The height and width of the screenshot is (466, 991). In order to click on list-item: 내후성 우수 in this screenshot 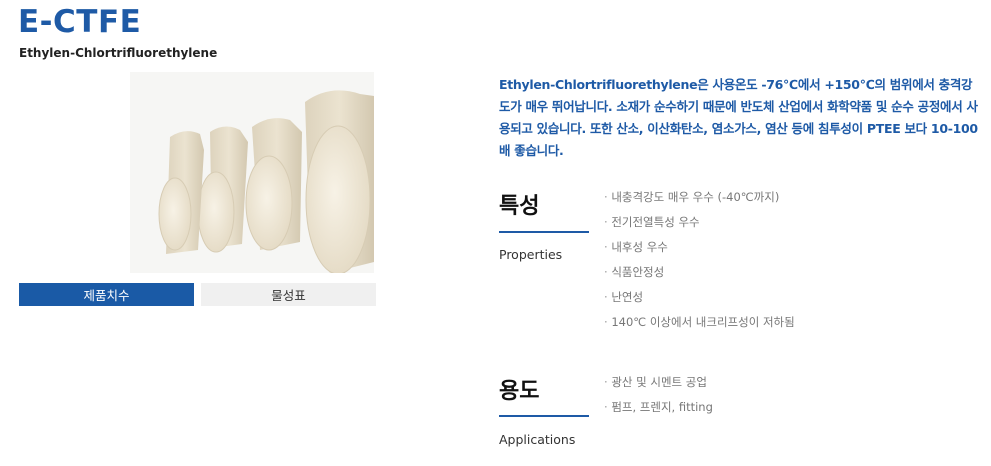, I will do `click(699, 251)`.